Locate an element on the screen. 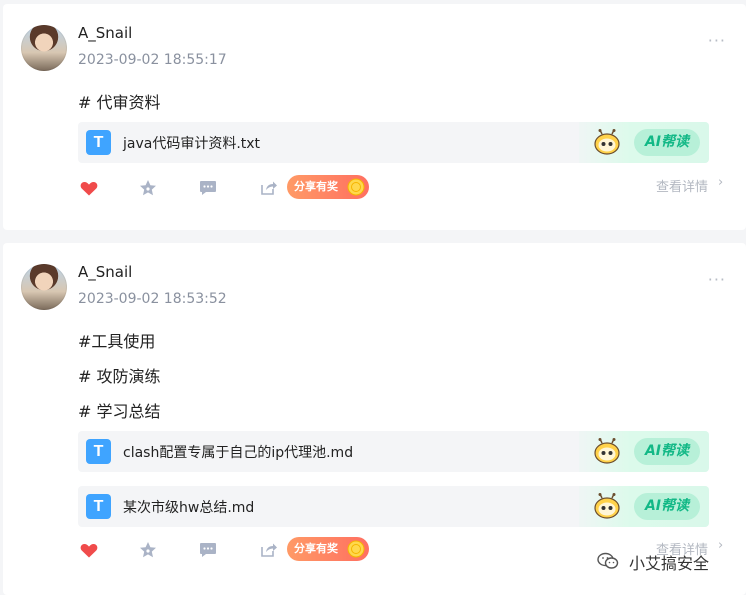 This screenshot has width=746, height=595. hashtag: # 学习总结 is located at coordinates (119, 410).